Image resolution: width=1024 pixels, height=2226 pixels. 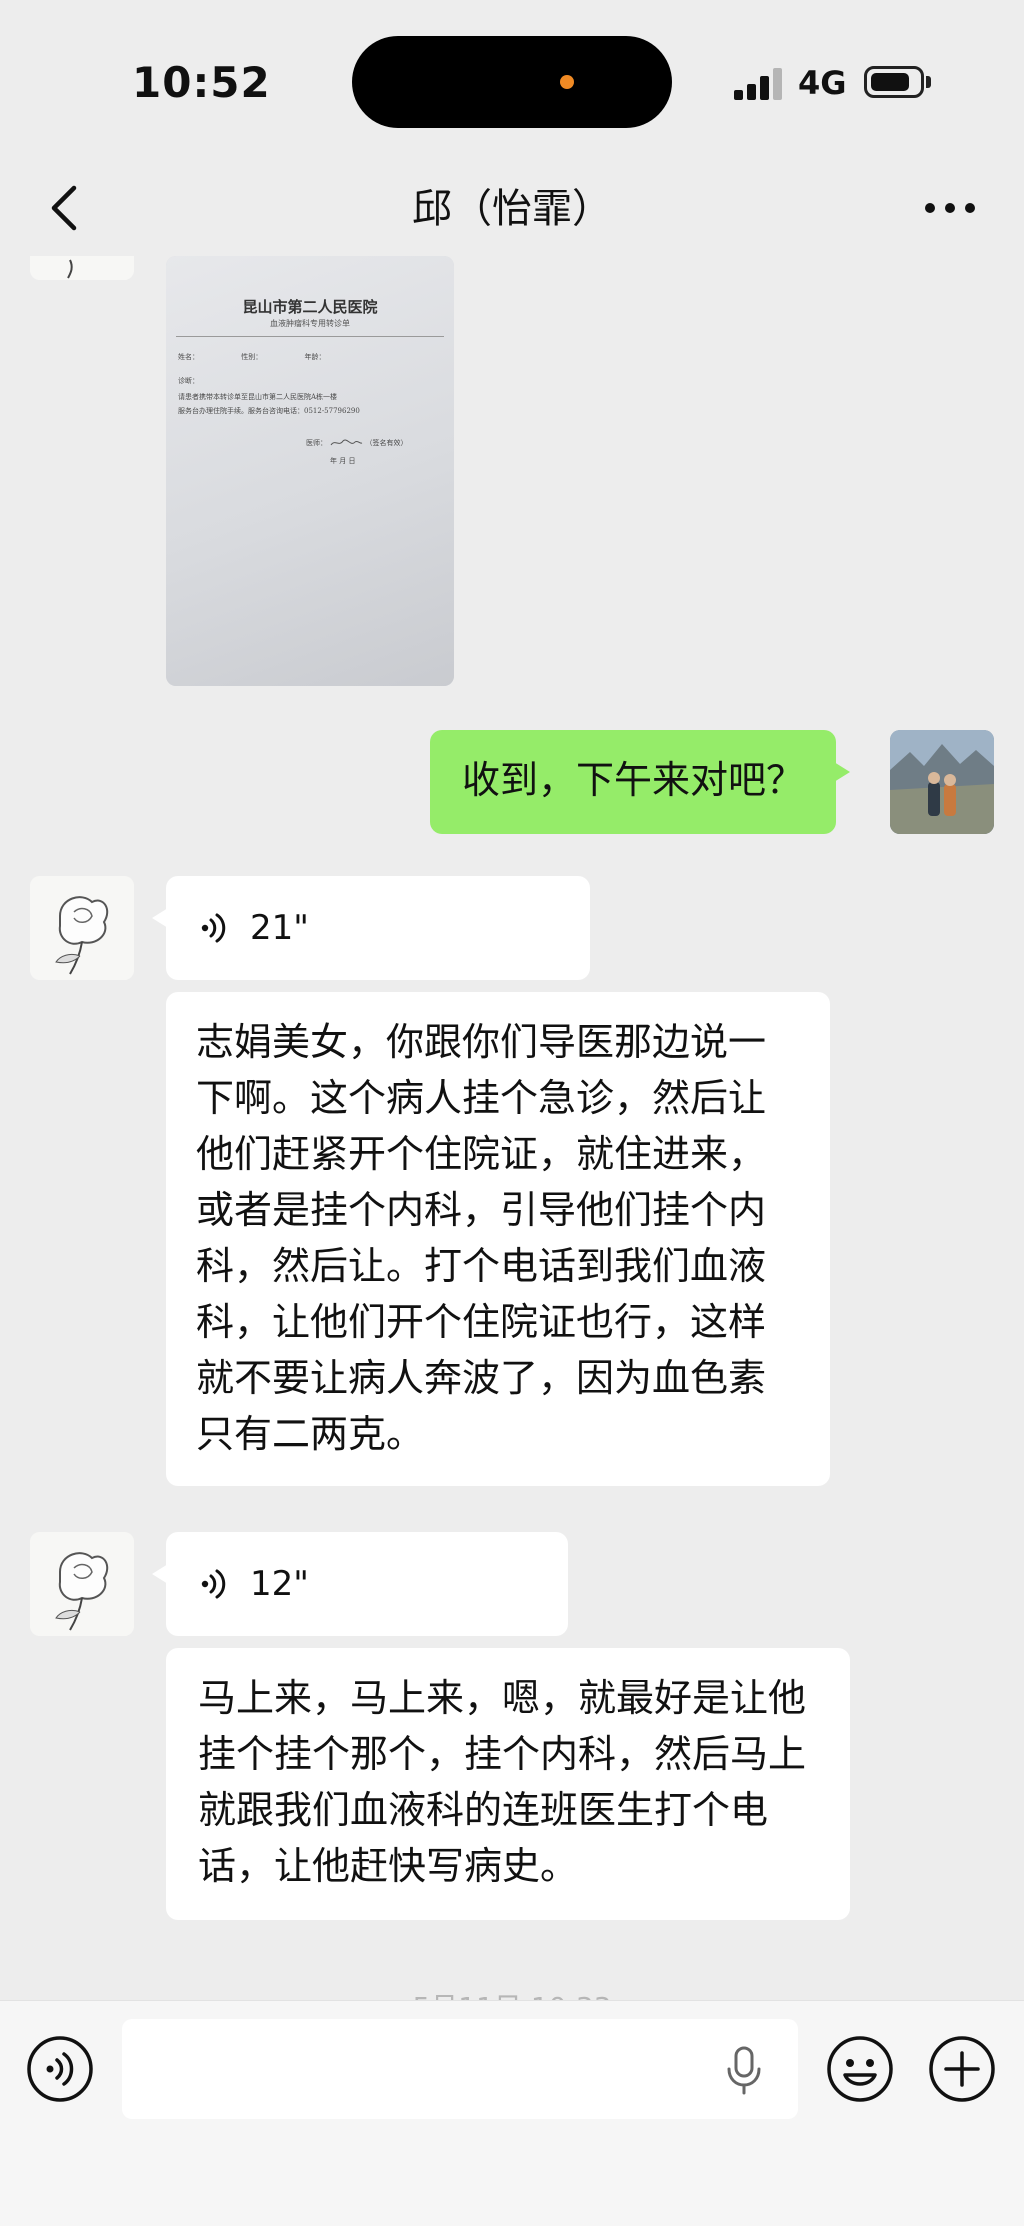 What do you see at coordinates (822, 83) in the screenshot?
I see `network-type: 4G` at bounding box center [822, 83].